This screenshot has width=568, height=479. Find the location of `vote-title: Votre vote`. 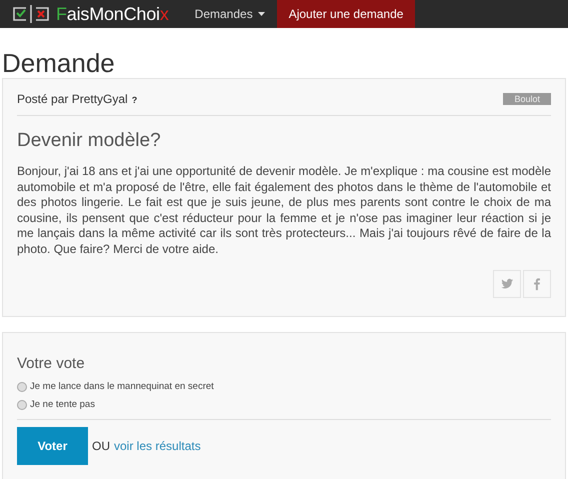

vote-title: Votre vote is located at coordinates (51, 363).